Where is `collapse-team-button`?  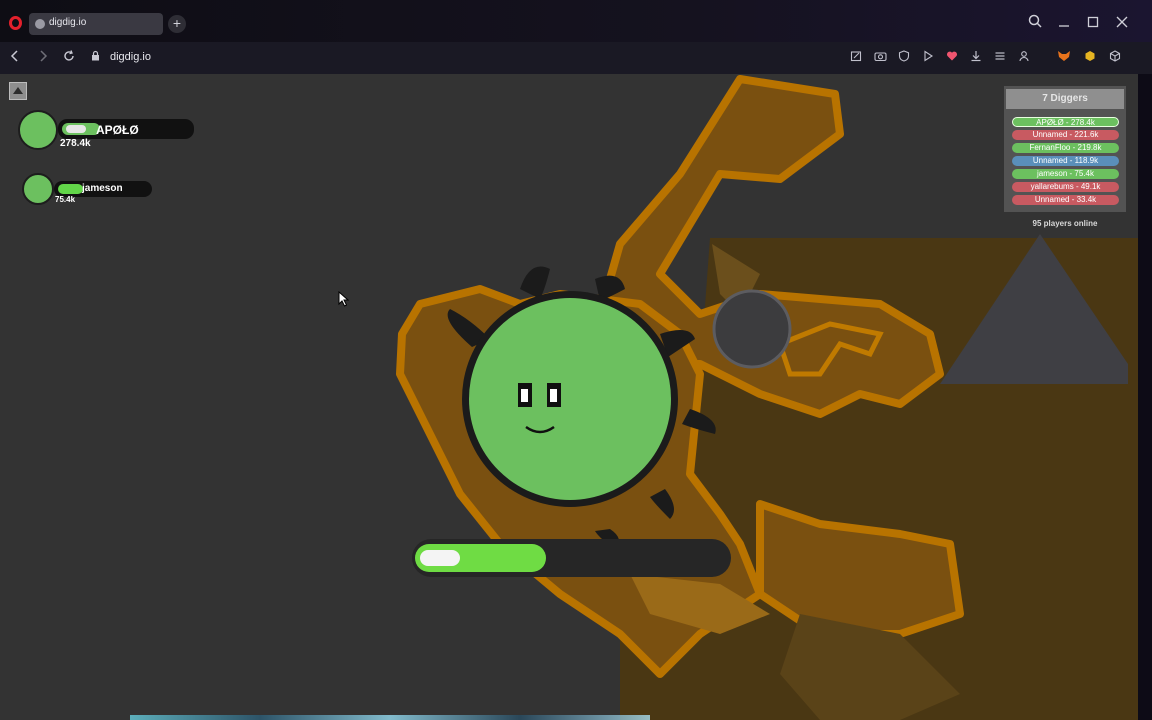
collapse-team-button is located at coordinates (18, 91).